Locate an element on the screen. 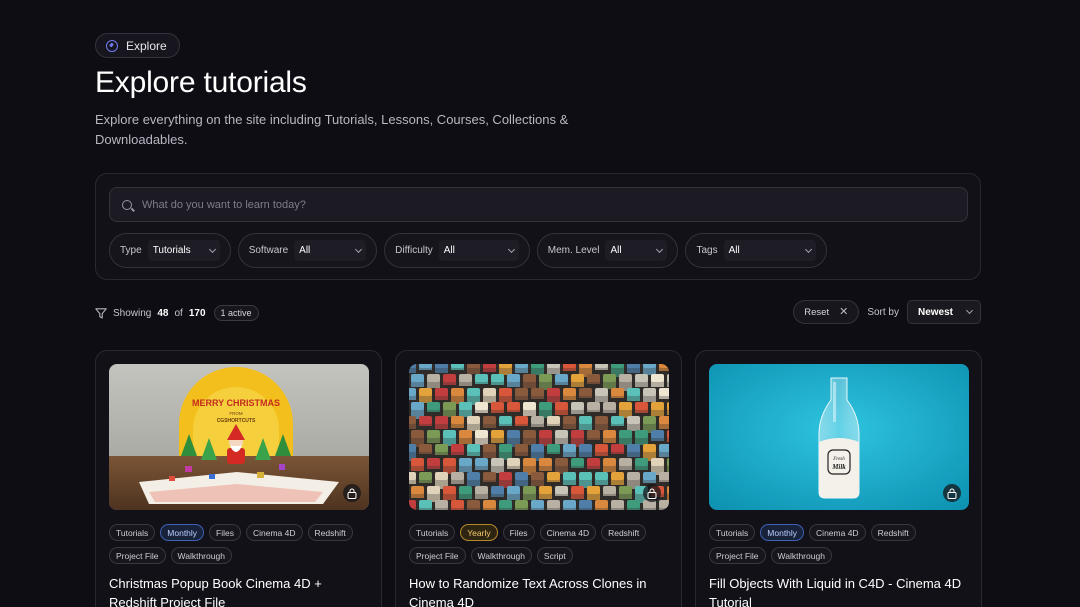 The width and height of the screenshot is (1080, 607). sort-select: Newest is located at coordinates (944, 312).